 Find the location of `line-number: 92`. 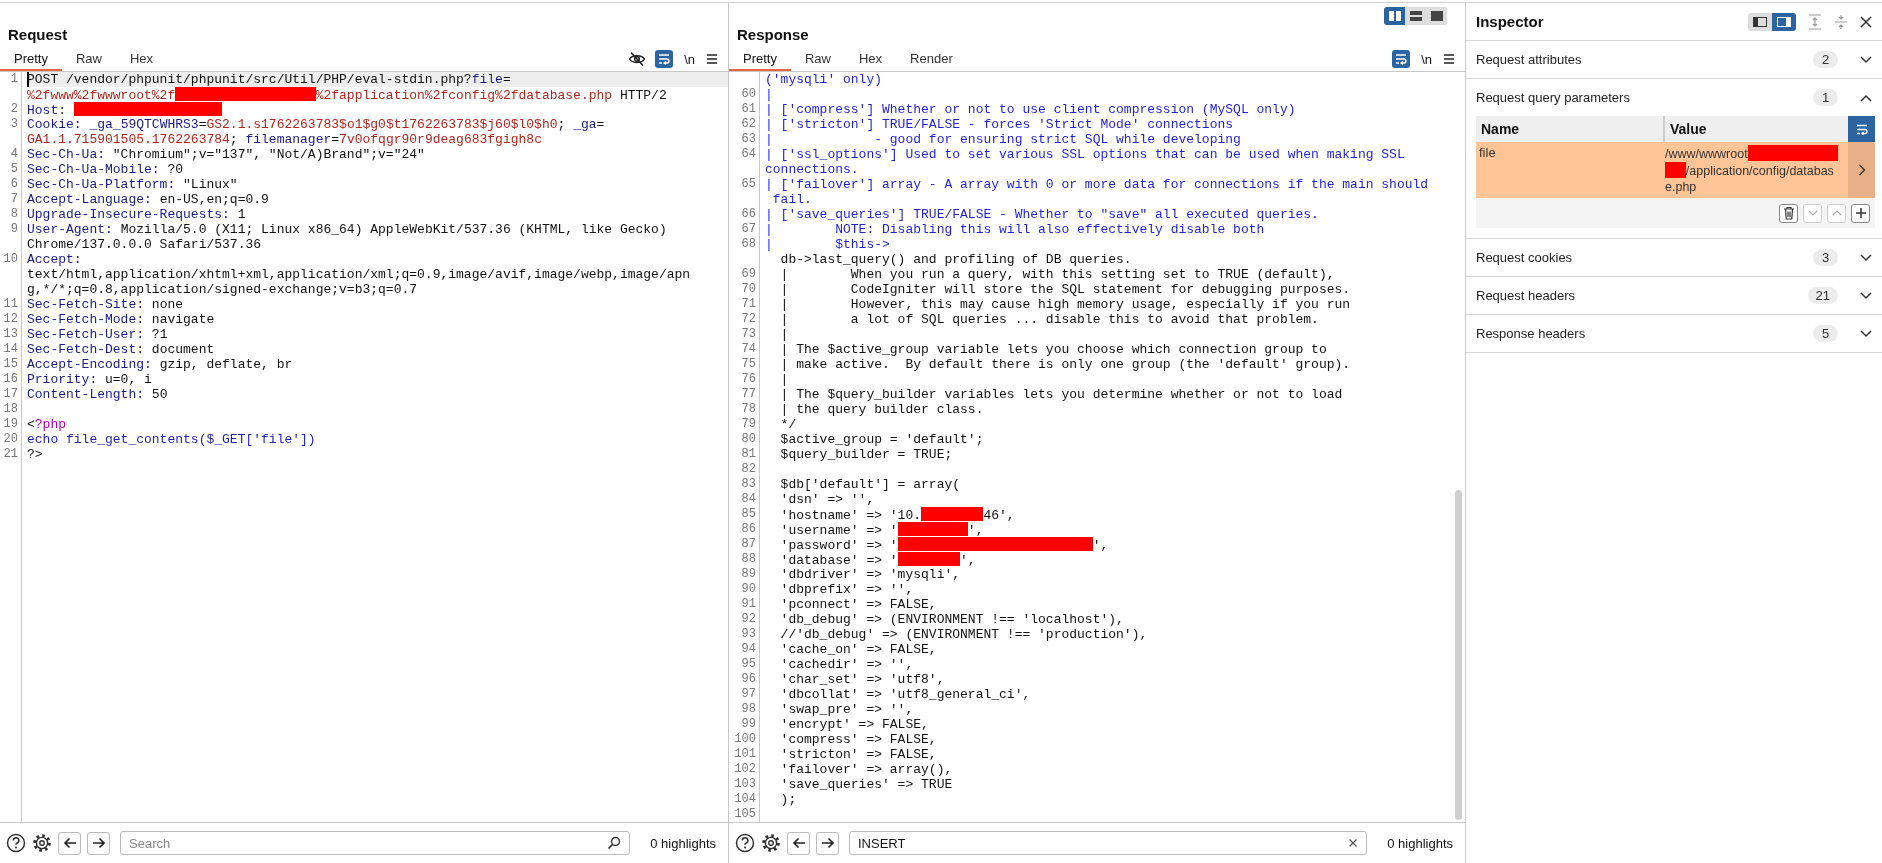

line-number: 92 is located at coordinates (748, 619).